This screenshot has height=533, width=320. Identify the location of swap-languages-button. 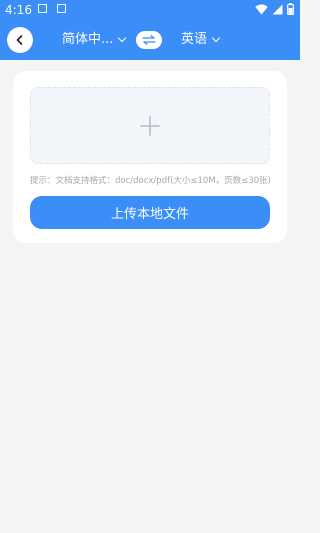
(149, 40).